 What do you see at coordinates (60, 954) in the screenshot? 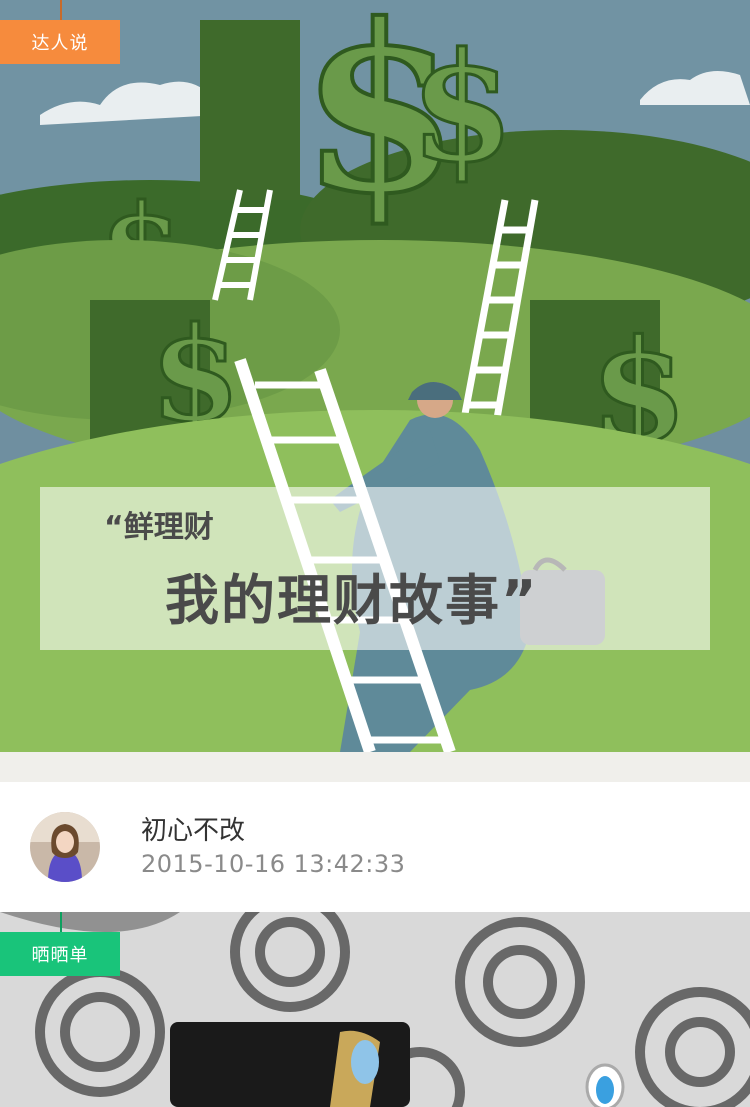
I see `category-tag: 晒晒单` at bounding box center [60, 954].